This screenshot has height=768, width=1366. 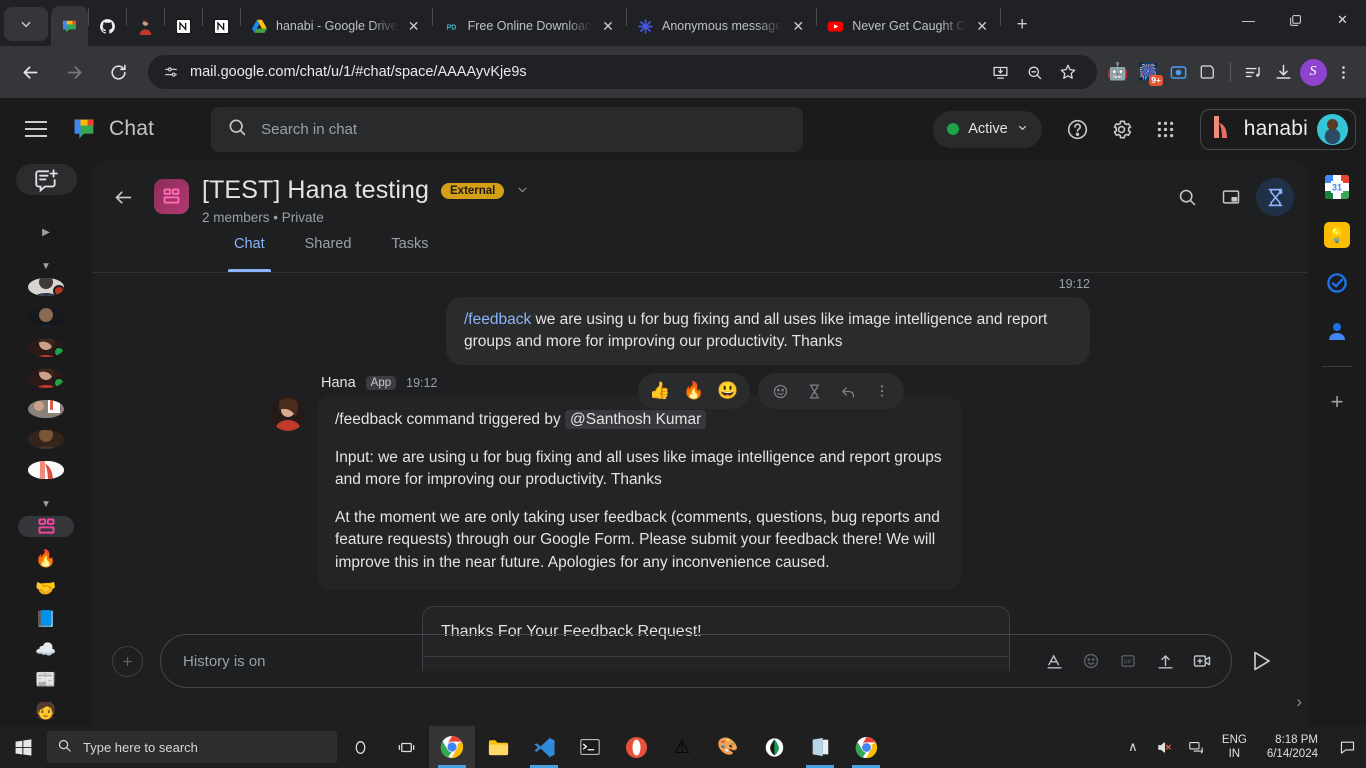 I want to click on rail-expand-icon: ▶, so click(x=46, y=232).